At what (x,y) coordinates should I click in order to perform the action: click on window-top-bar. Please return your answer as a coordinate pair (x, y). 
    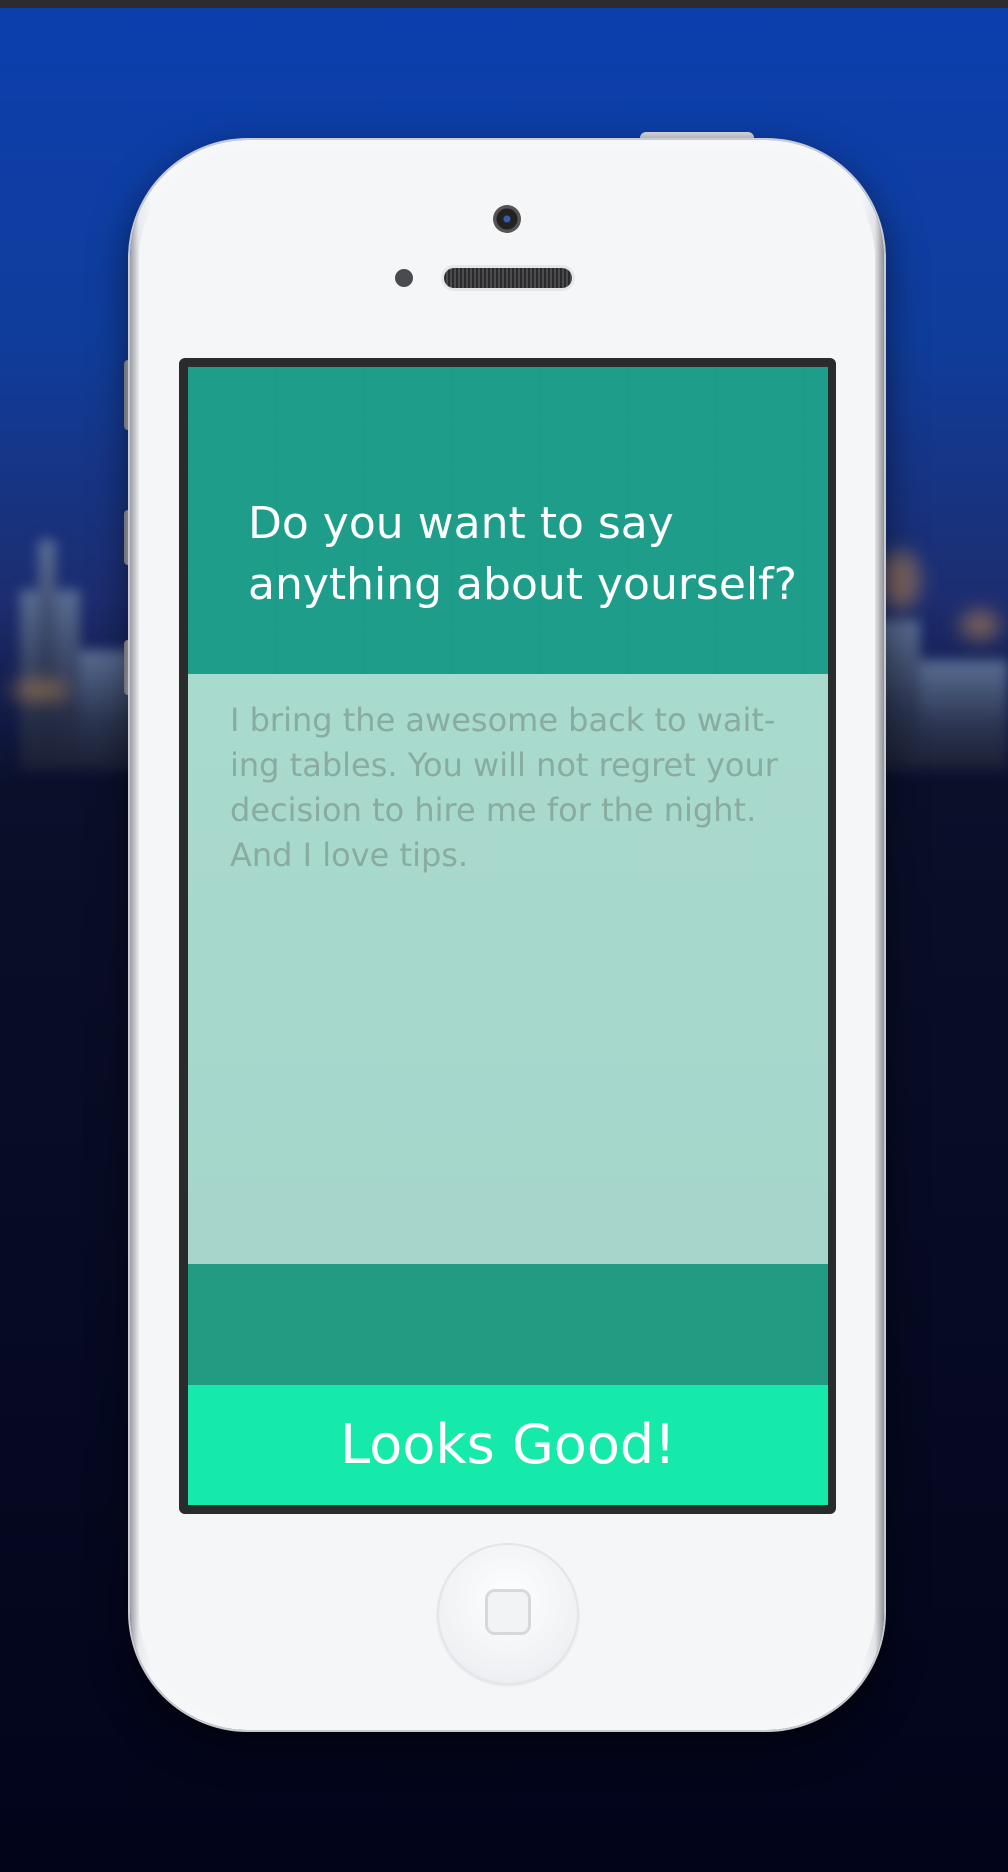
    Looking at the image, I should click on (504, 4).